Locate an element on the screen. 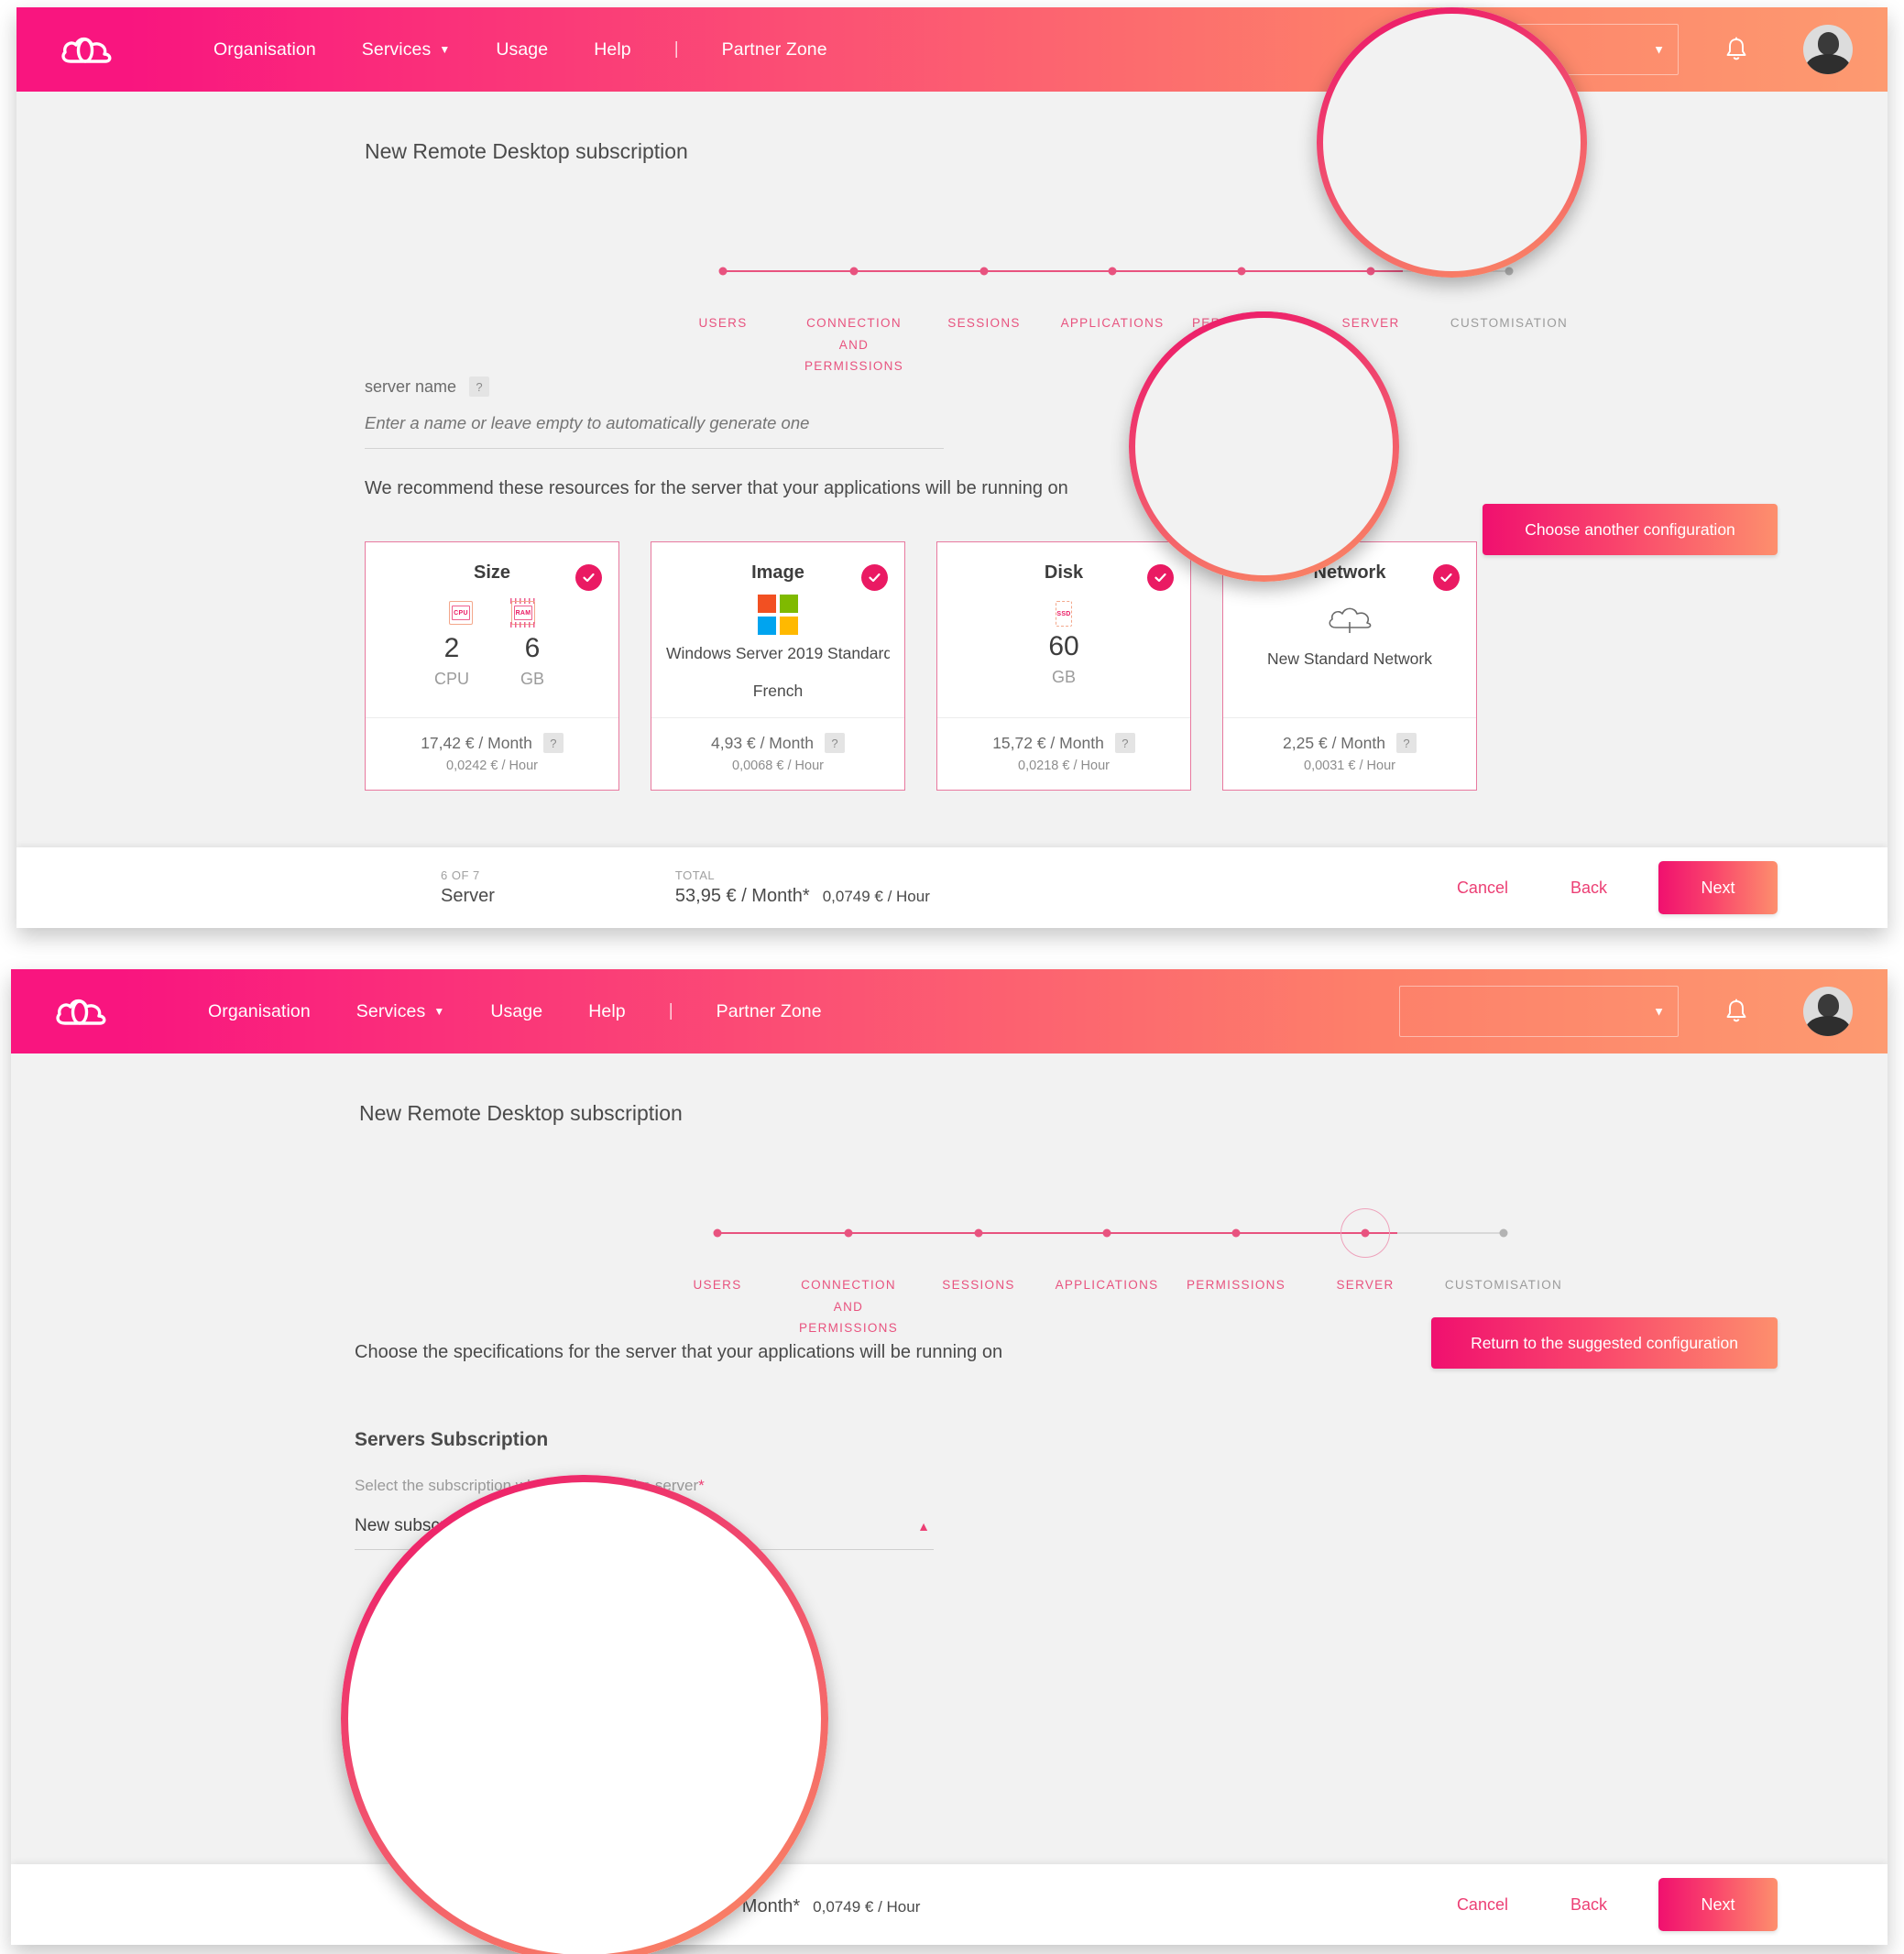 The image size is (1904, 1954). help-icon-size-price: ? is located at coordinates (553, 743).